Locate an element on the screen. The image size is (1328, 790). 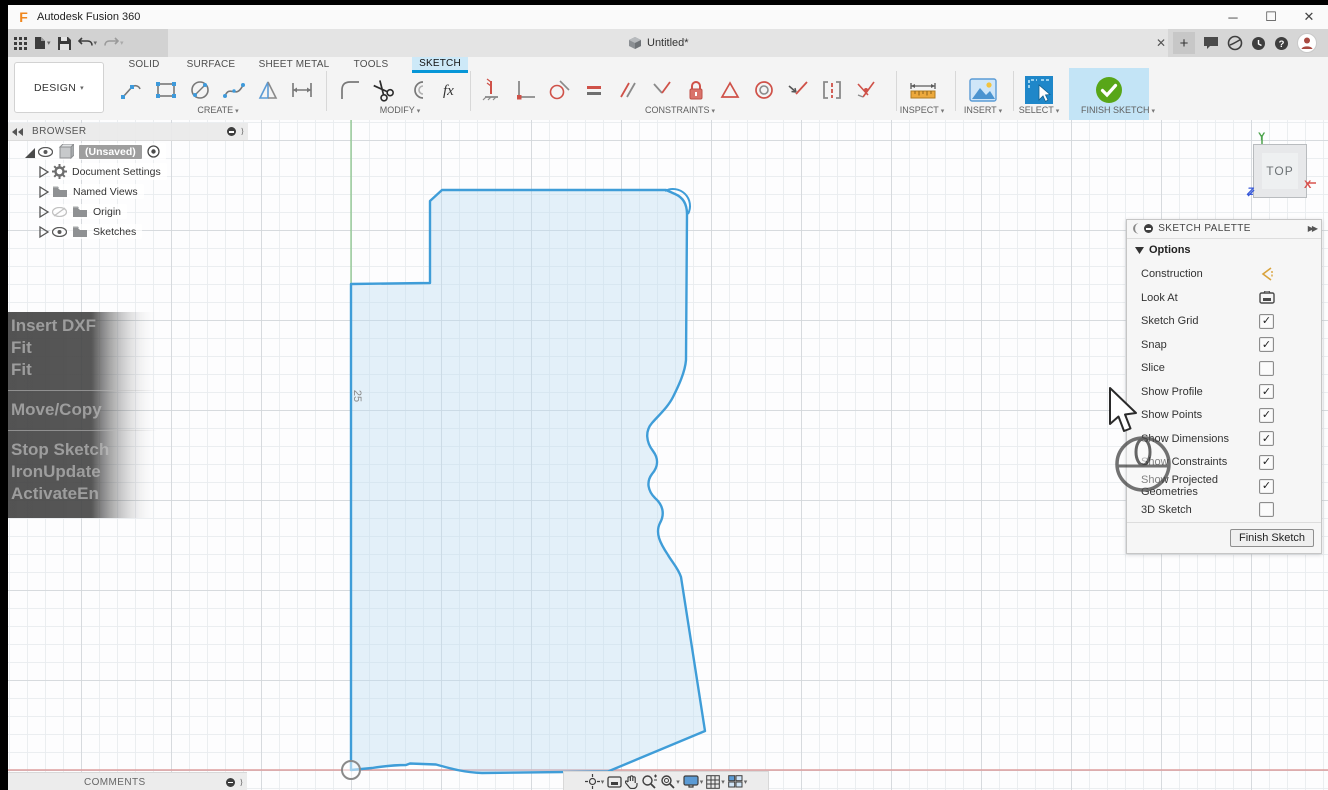
workspace-selector: DESIGN ▾ is located at coordinates (59, 87).